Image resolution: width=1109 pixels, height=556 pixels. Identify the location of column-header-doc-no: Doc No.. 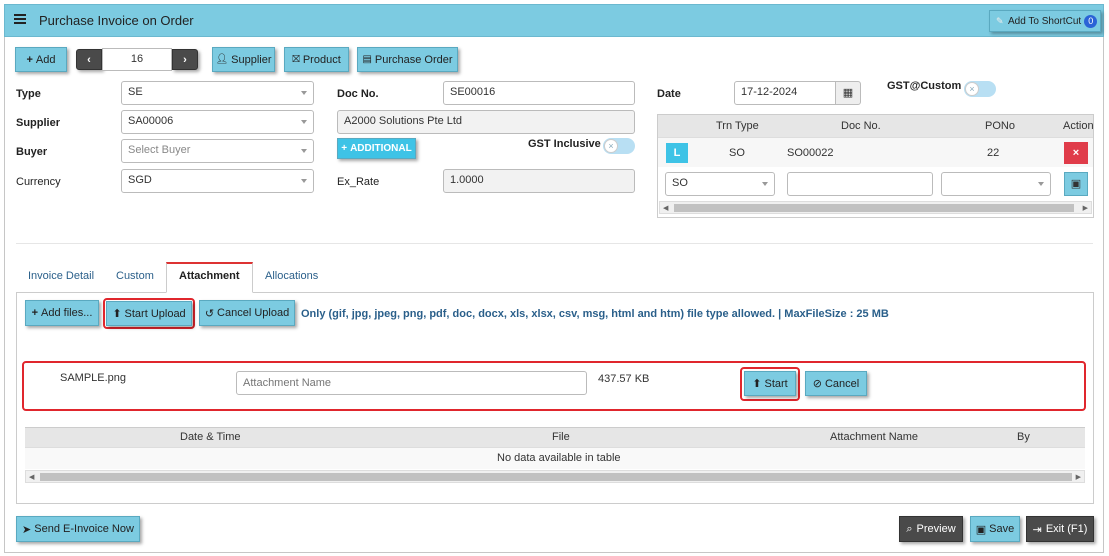
(861, 126).